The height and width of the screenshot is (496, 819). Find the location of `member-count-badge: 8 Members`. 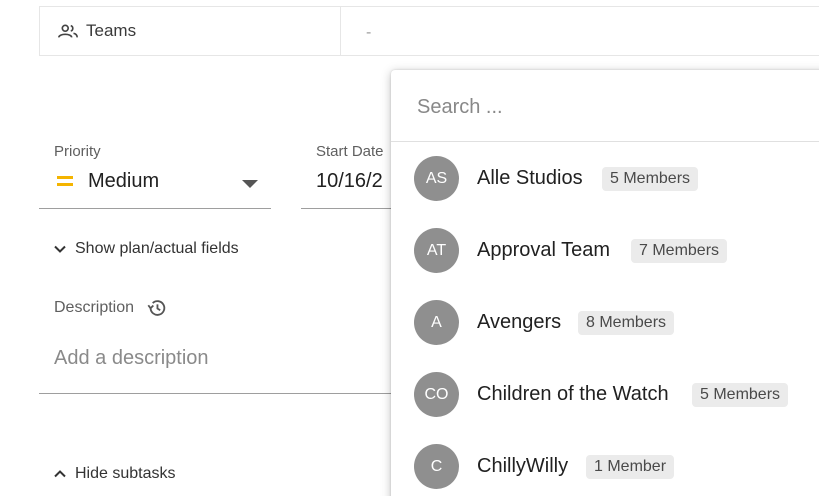

member-count-badge: 8 Members is located at coordinates (626, 323).